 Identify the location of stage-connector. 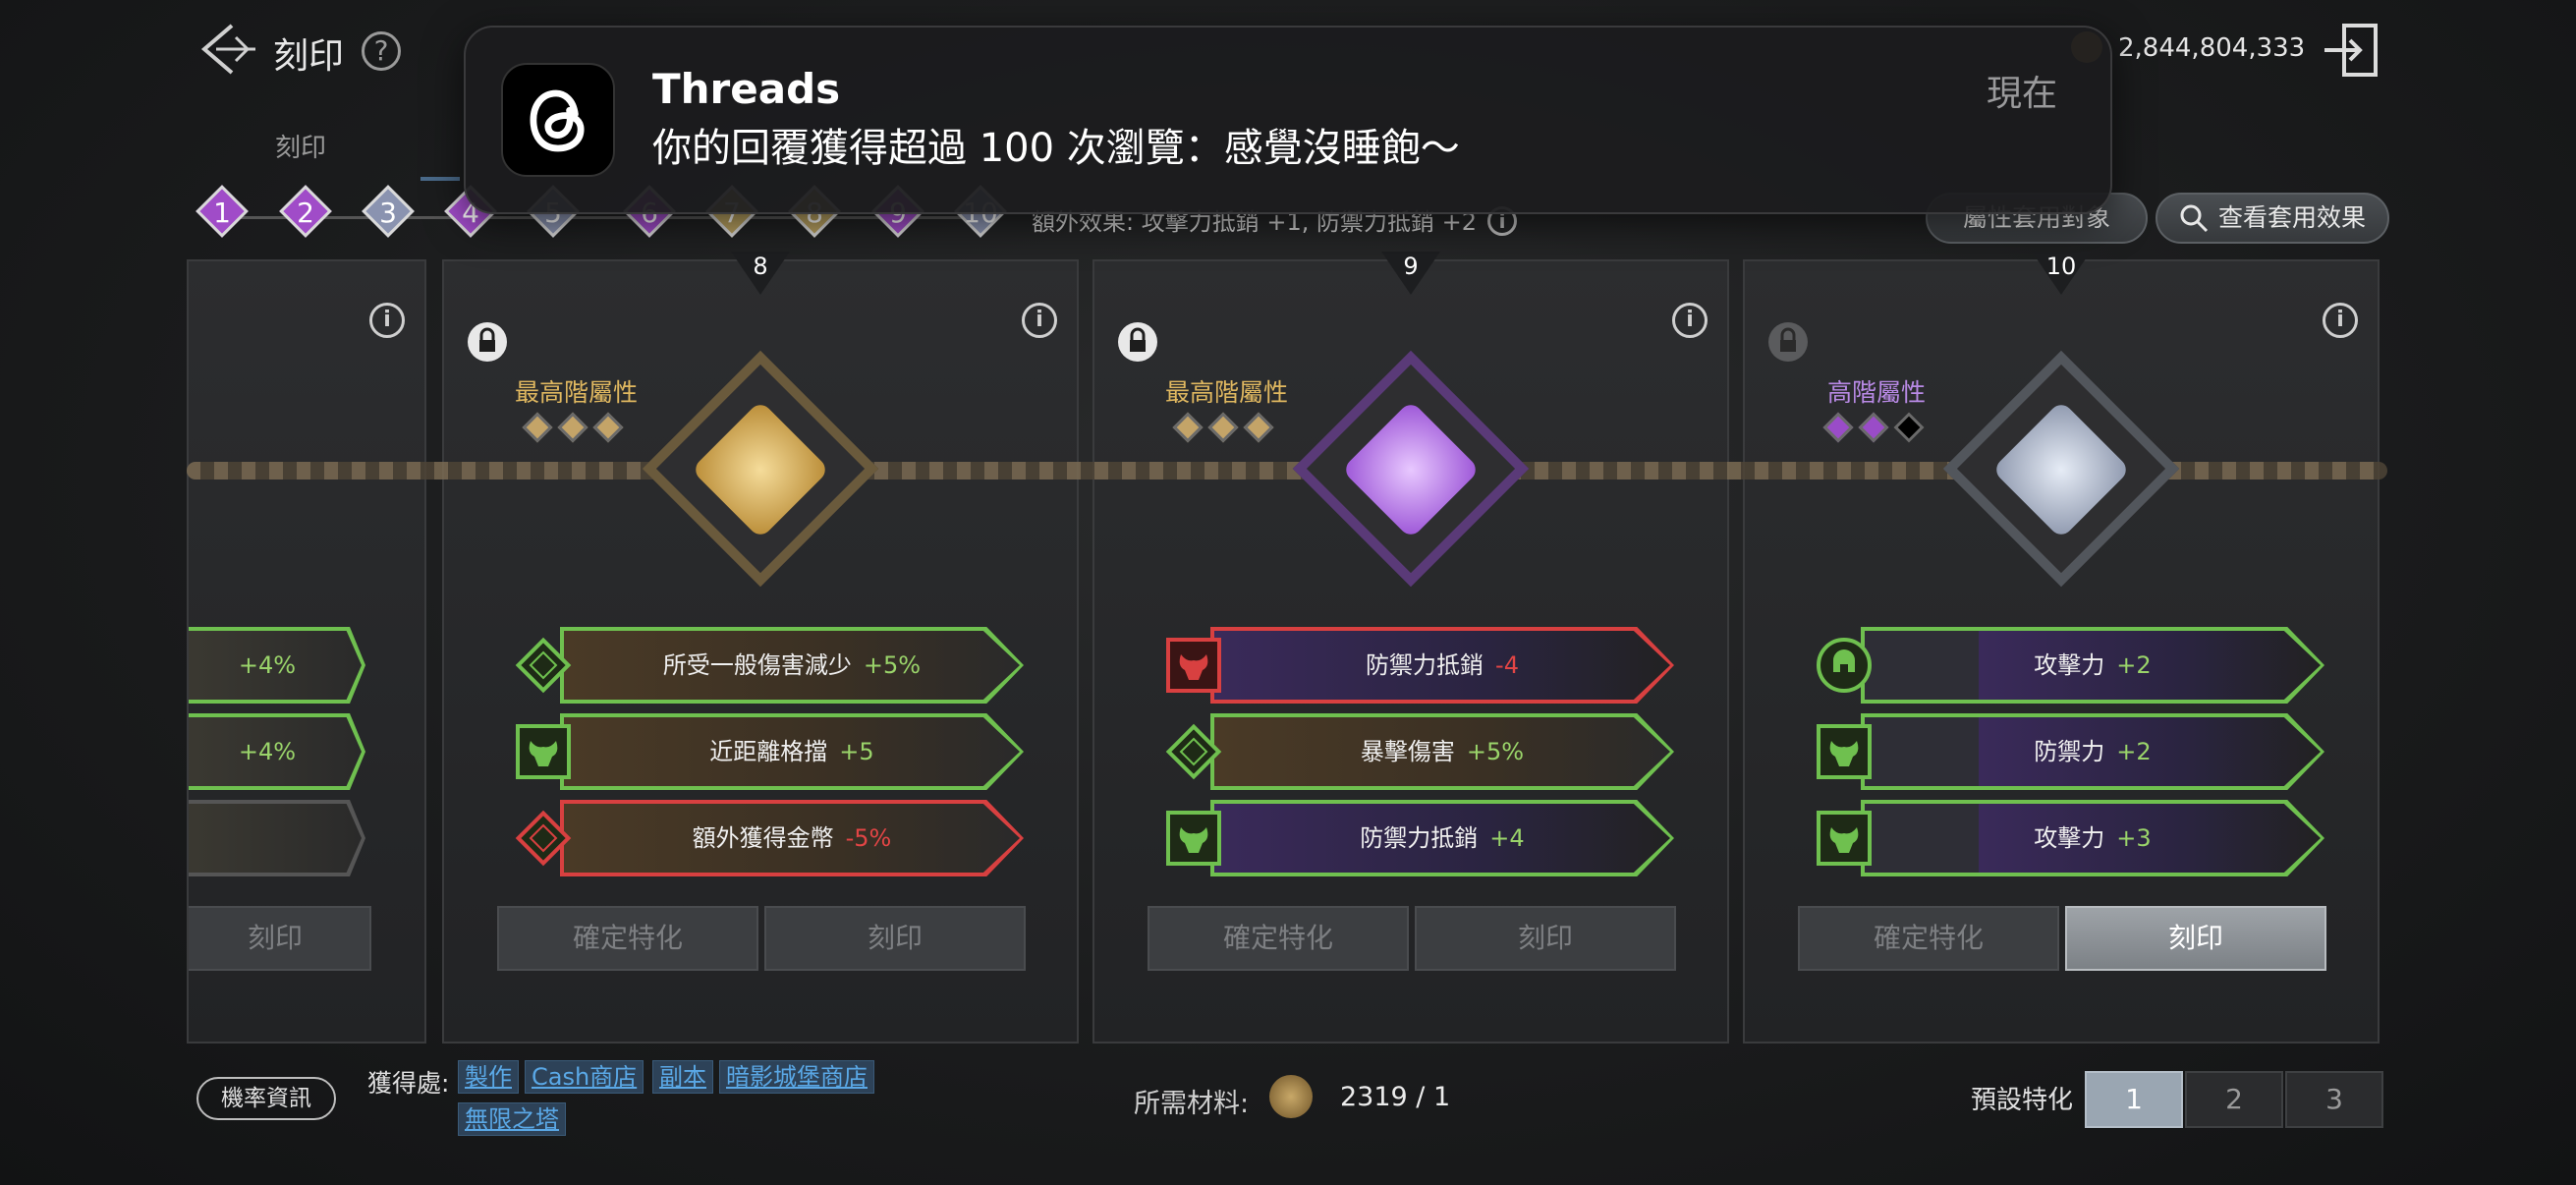
(603, 217).